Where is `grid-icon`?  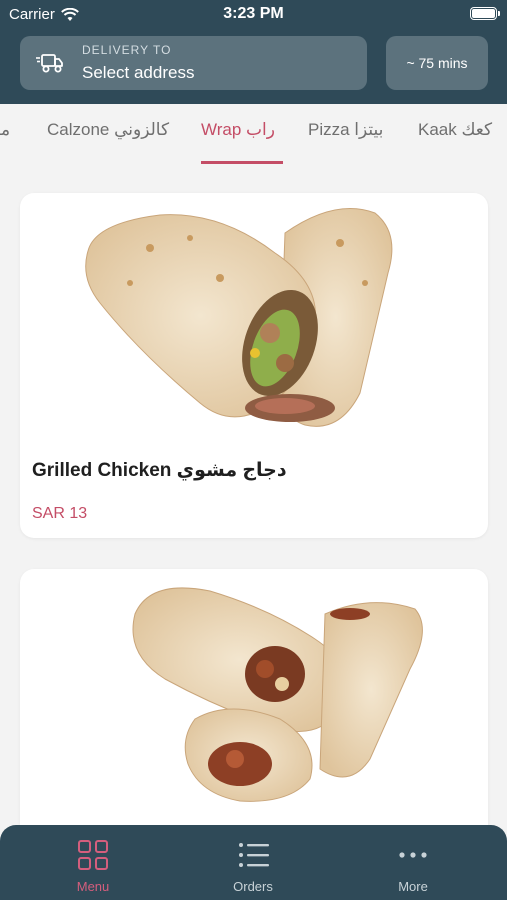
grid-icon is located at coordinates (93, 855).